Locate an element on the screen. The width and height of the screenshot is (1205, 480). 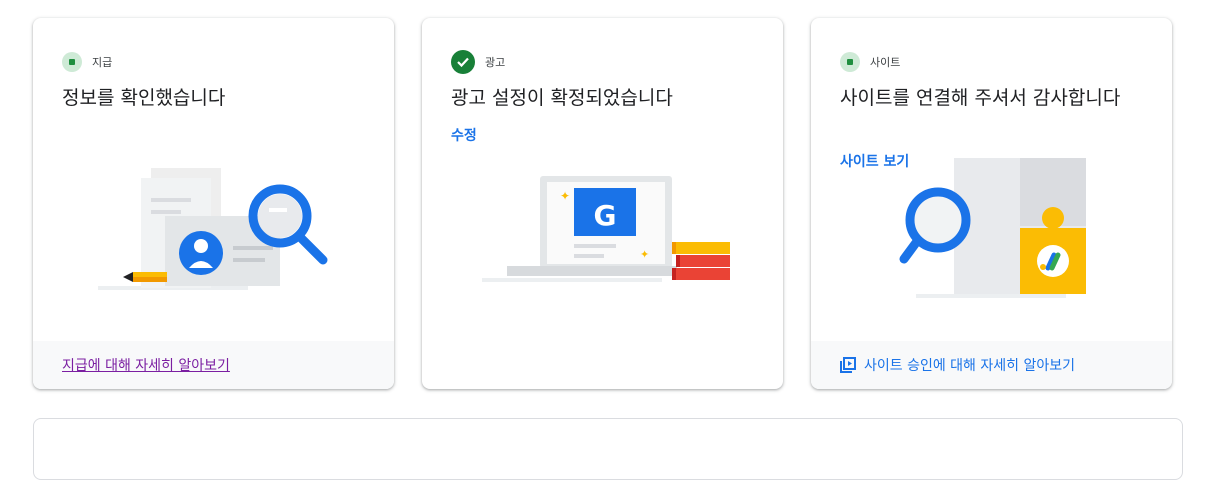
edit-link: 수정 is located at coordinates (464, 135).